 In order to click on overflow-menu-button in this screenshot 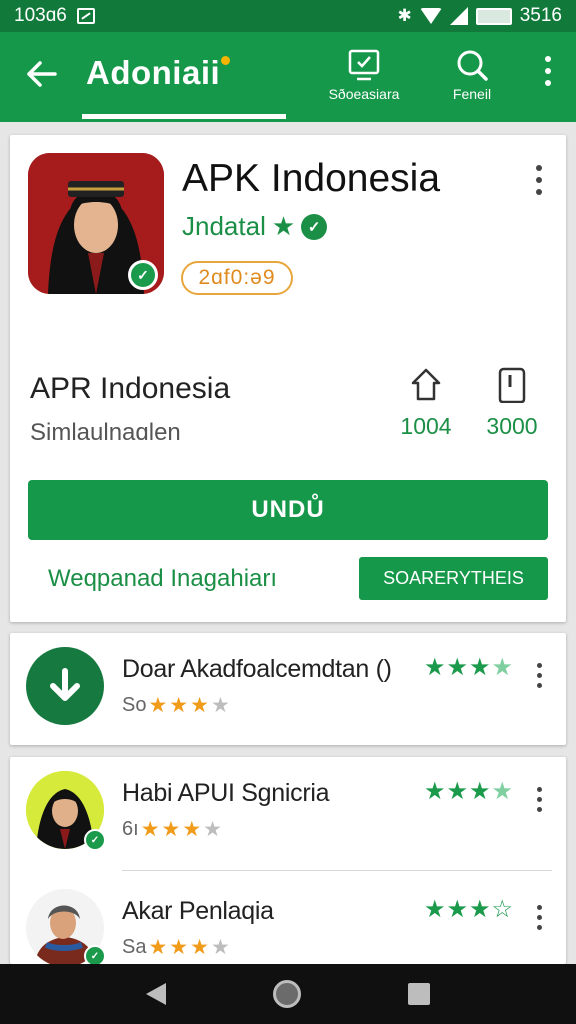, I will do `click(548, 71)`.